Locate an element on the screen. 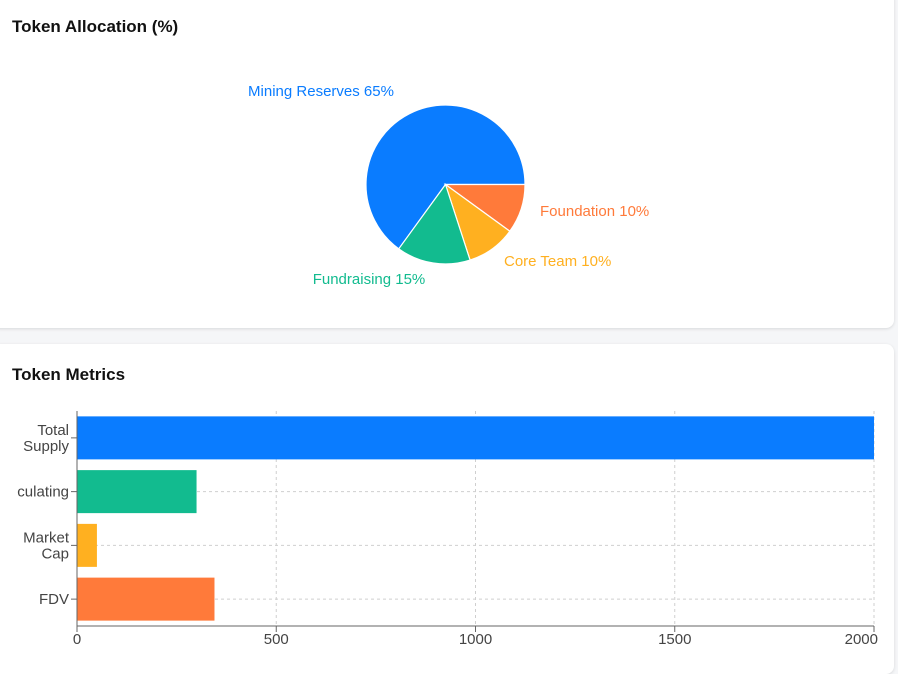 This screenshot has height=674, width=898. x-tick-label: 2000 is located at coordinates (861, 639).